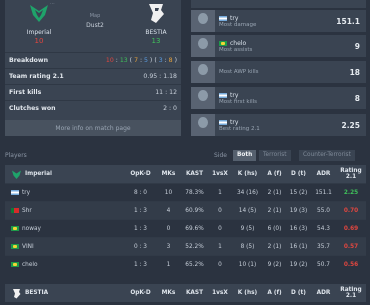 This screenshot has width=370, height=305. I want to click on team1-score: 10, so click(39, 41).